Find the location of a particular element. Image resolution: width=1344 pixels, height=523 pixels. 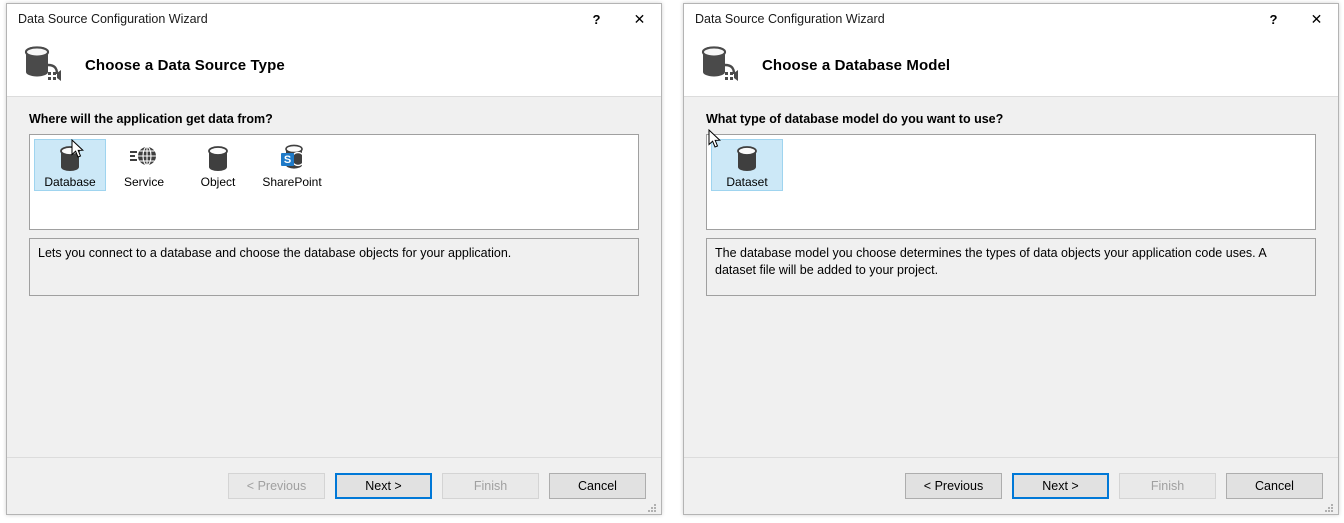

tile-dataset: Dataset is located at coordinates (747, 165).